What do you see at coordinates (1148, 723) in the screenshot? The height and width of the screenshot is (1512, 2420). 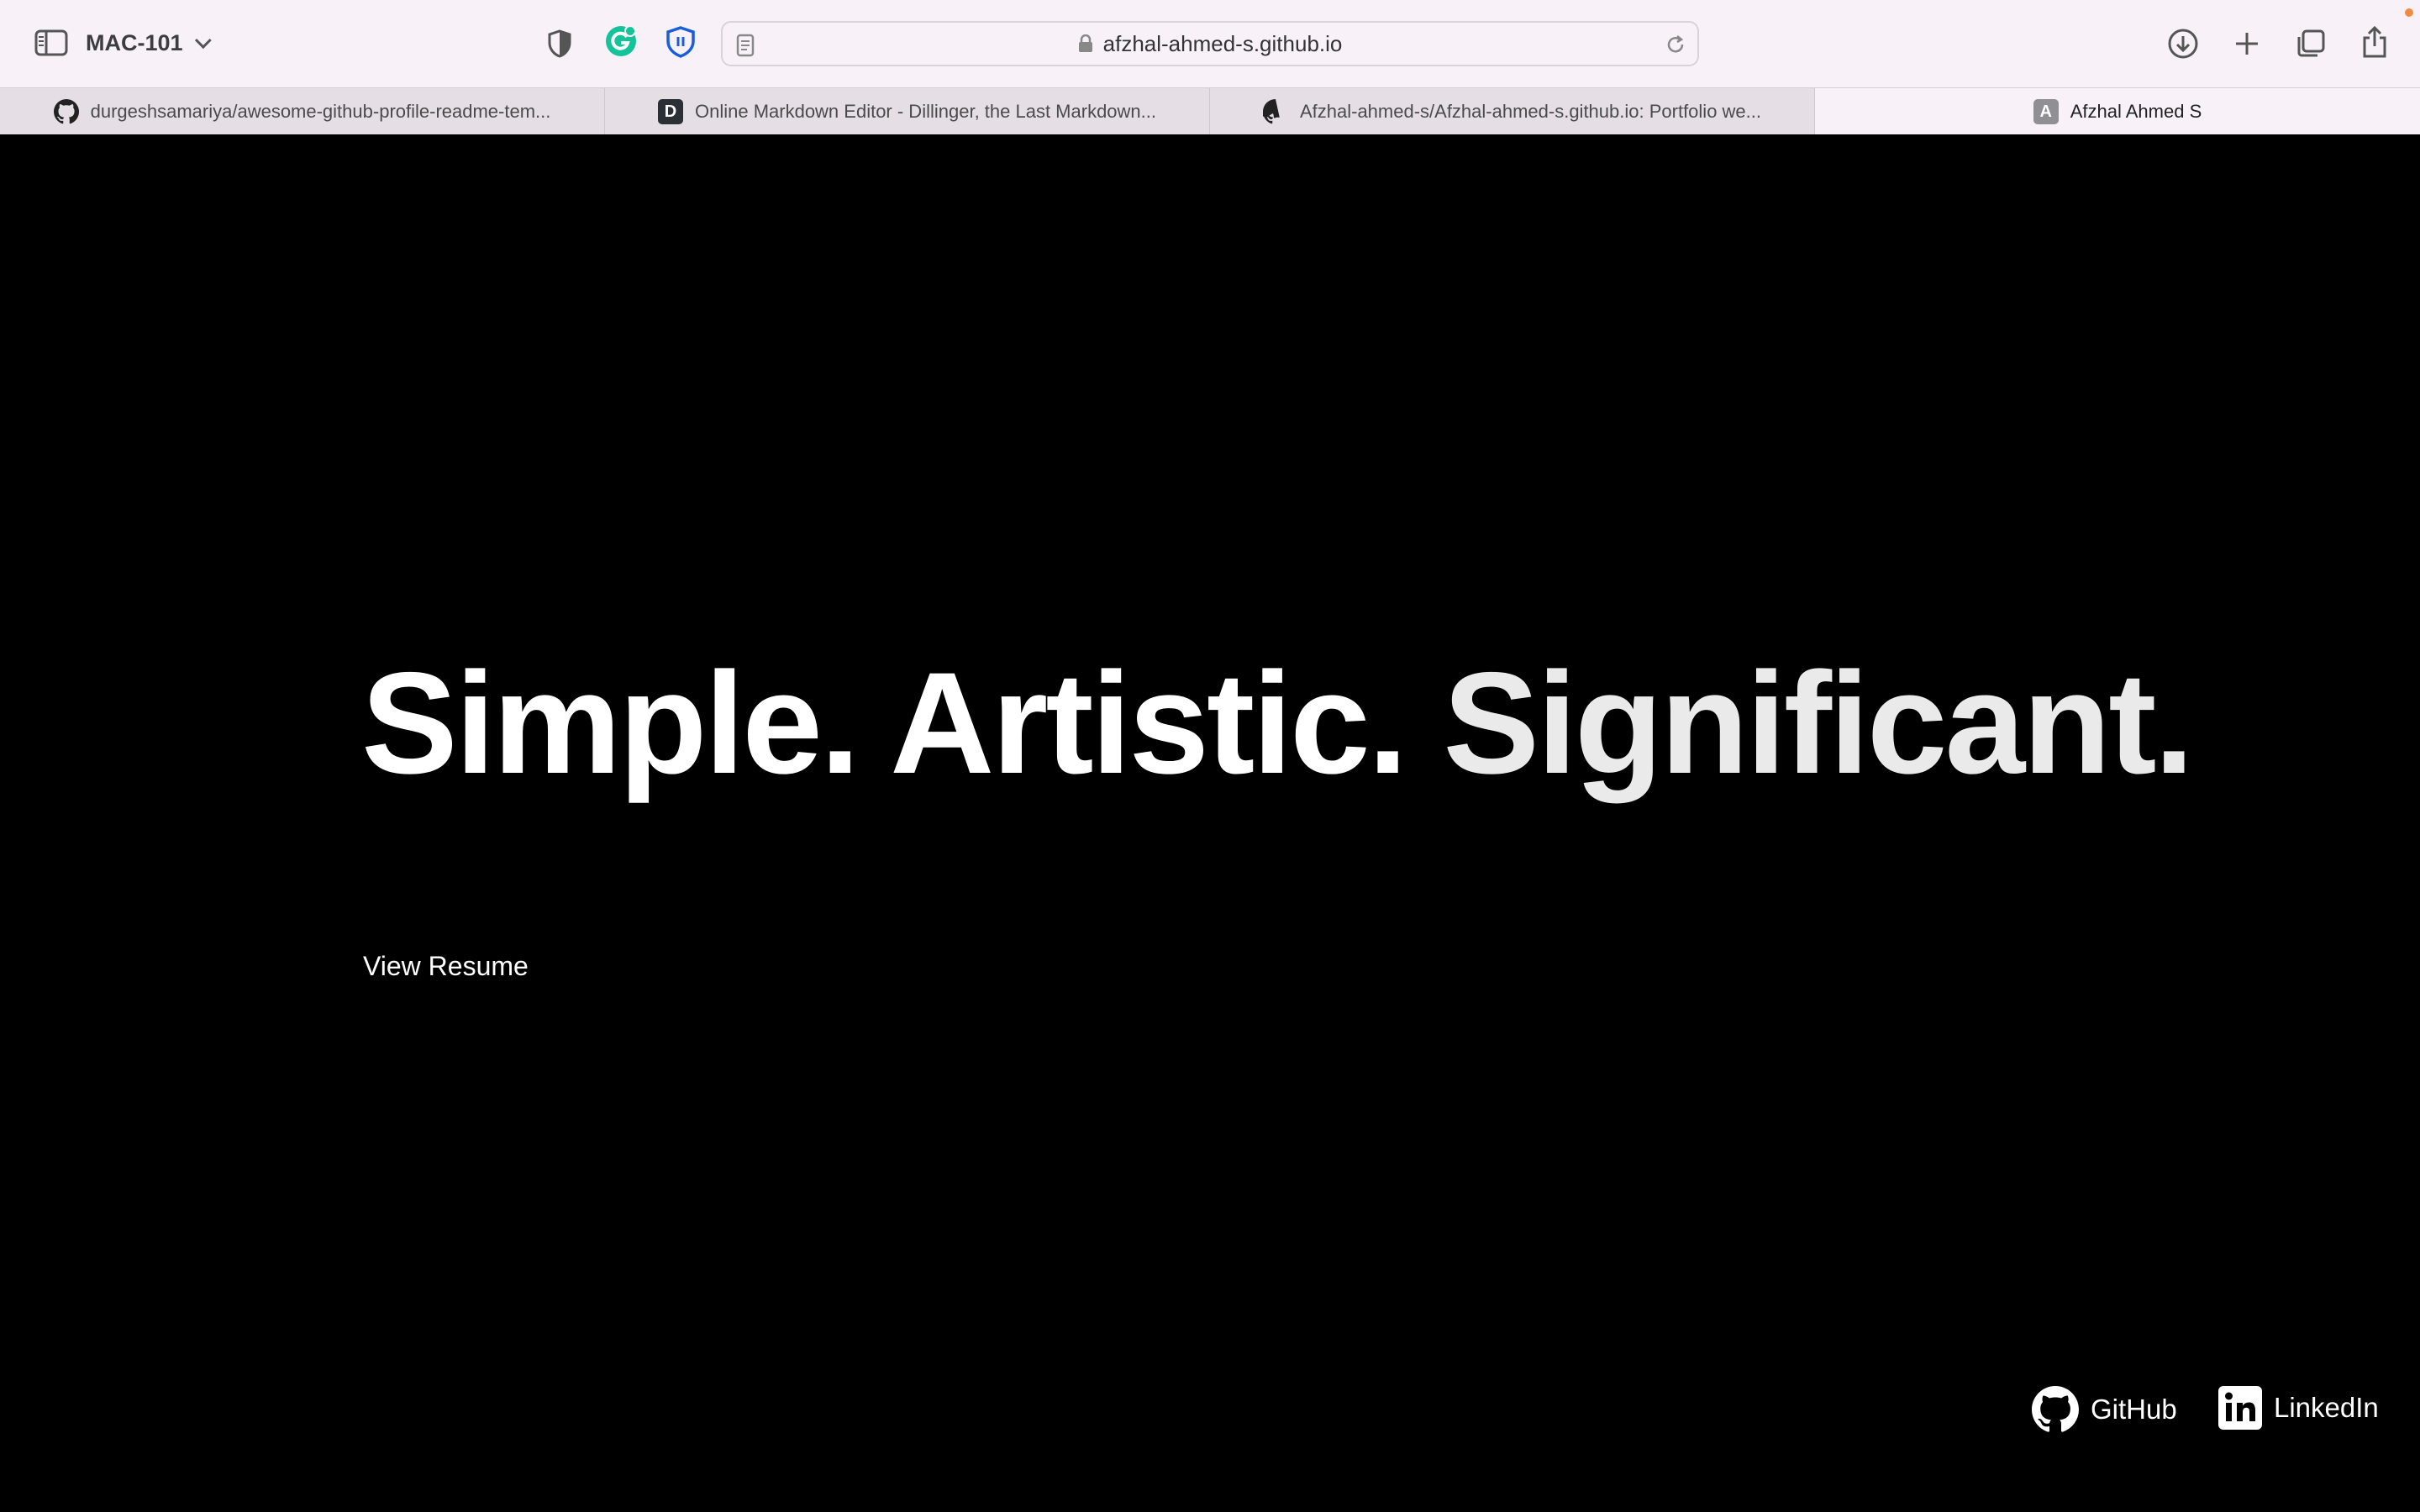 I see `hero-word-artistic: Artistic.` at bounding box center [1148, 723].